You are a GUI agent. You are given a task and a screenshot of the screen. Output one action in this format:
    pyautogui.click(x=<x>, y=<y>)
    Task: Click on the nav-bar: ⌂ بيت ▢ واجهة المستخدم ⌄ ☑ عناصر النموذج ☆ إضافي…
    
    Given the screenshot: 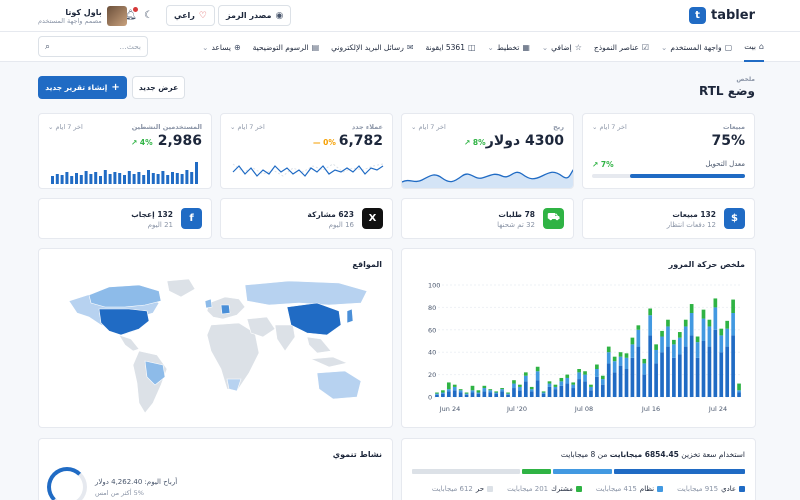 What is the action you would take?
    pyautogui.click(x=400, y=47)
    